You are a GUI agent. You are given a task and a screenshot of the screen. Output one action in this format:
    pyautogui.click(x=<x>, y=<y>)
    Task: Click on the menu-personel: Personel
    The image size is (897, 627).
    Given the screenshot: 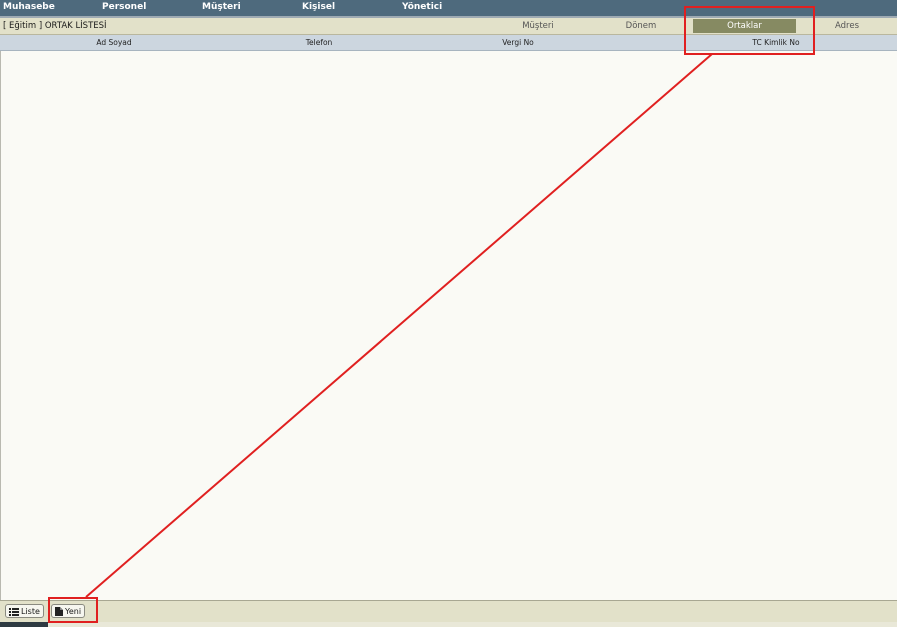 What is the action you would take?
    pyautogui.click(x=124, y=8)
    